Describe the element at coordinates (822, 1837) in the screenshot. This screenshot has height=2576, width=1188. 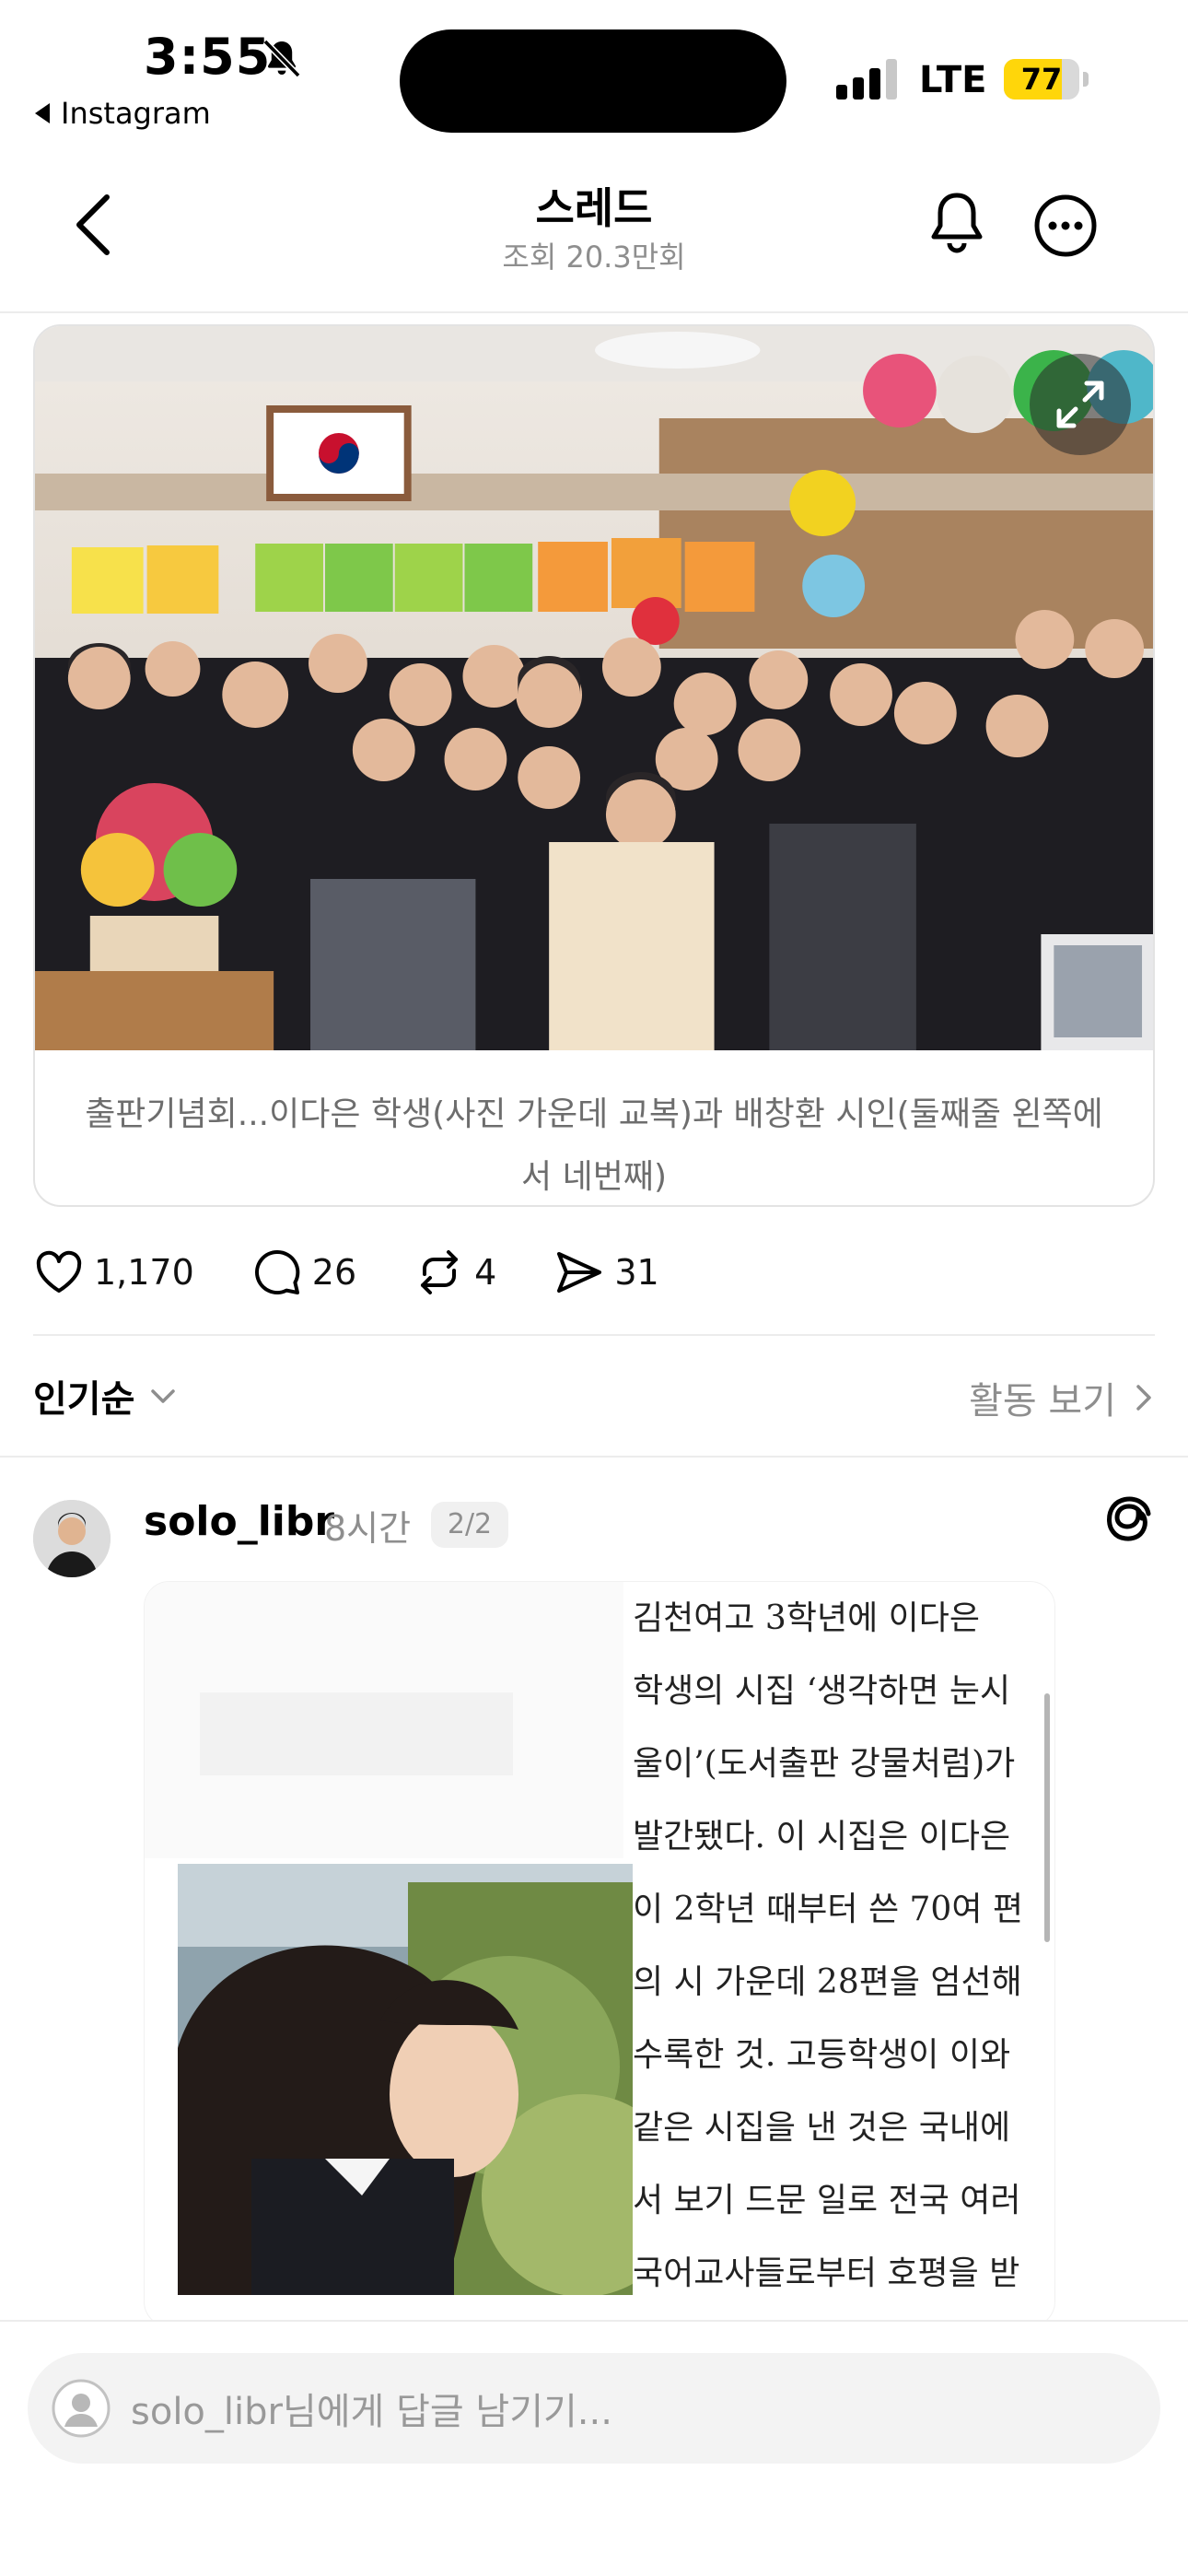
I see `article-line: 발간됐다. 이 시집은 이다은` at that location.